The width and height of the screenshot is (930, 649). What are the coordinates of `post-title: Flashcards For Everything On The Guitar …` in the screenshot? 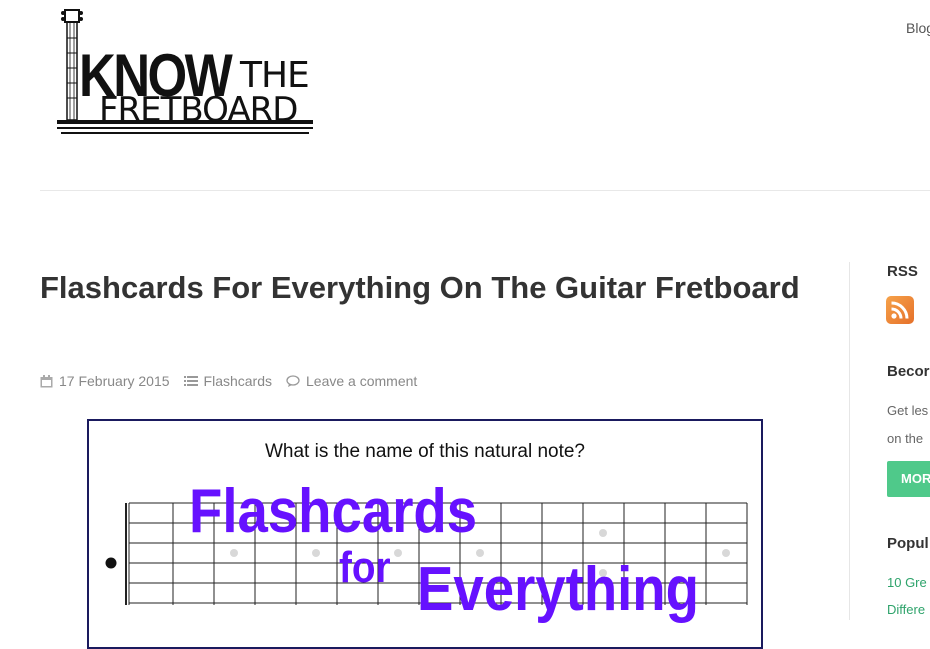 It's located at (427, 287).